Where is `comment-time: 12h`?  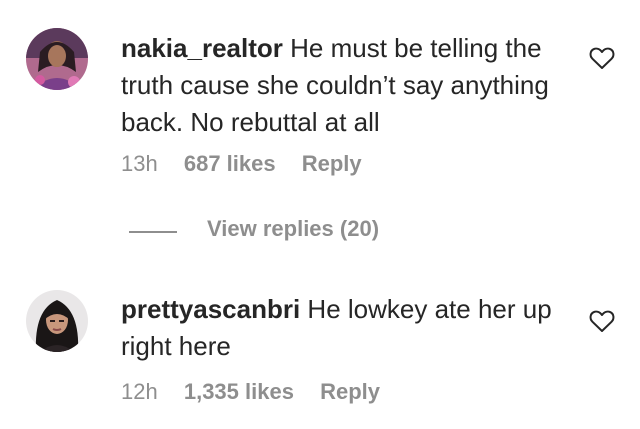 comment-time: 12h is located at coordinates (139, 391).